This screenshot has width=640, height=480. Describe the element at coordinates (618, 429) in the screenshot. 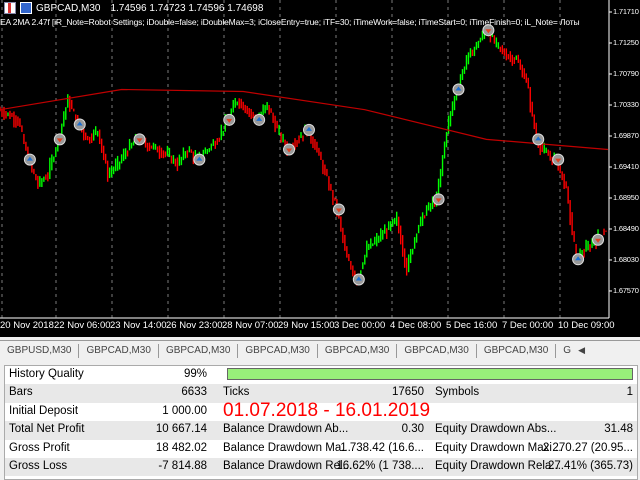

I see `value: 31.48` at that location.